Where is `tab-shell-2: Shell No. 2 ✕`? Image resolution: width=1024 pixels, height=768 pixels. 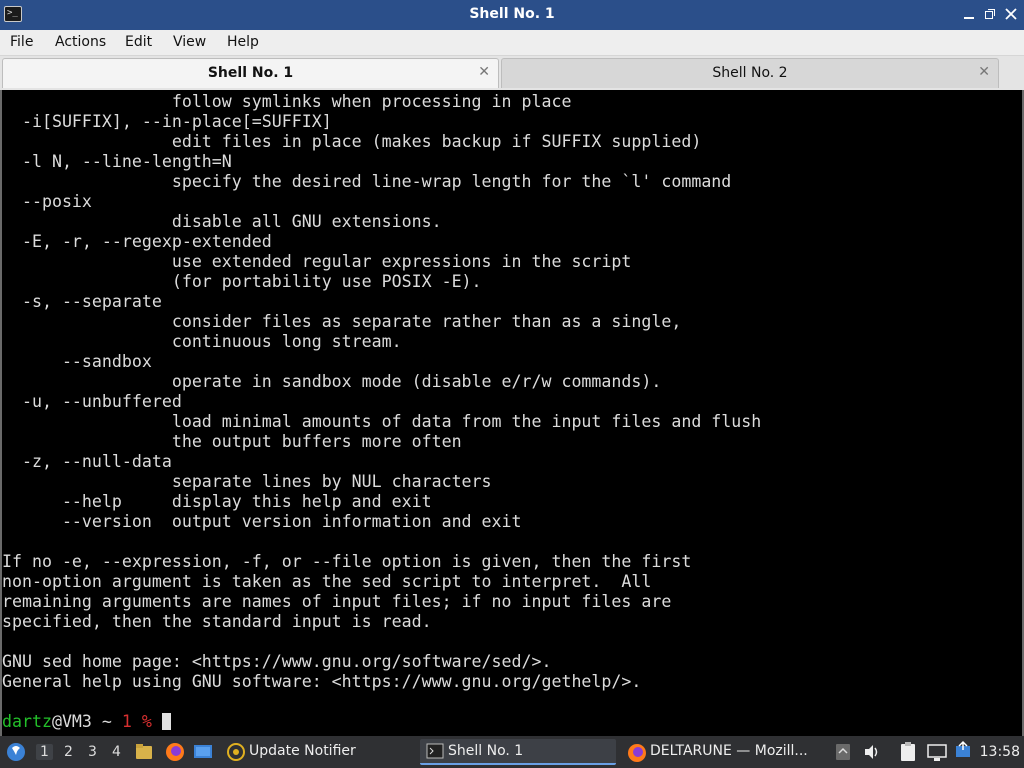 tab-shell-2: Shell No. 2 ✕ is located at coordinates (750, 73).